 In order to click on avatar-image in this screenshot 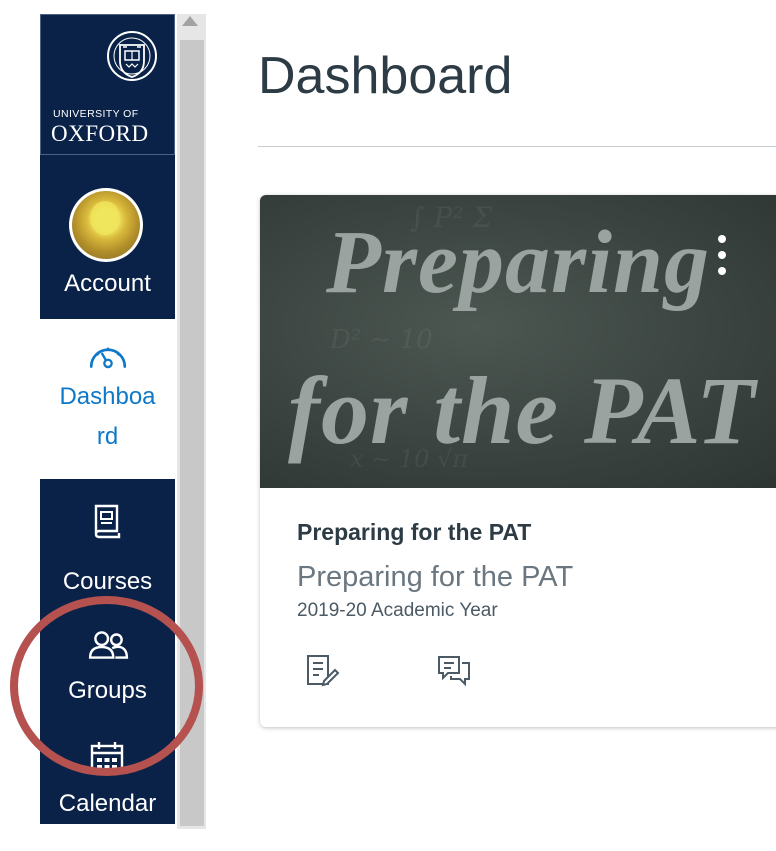, I will do `click(106, 225)`.